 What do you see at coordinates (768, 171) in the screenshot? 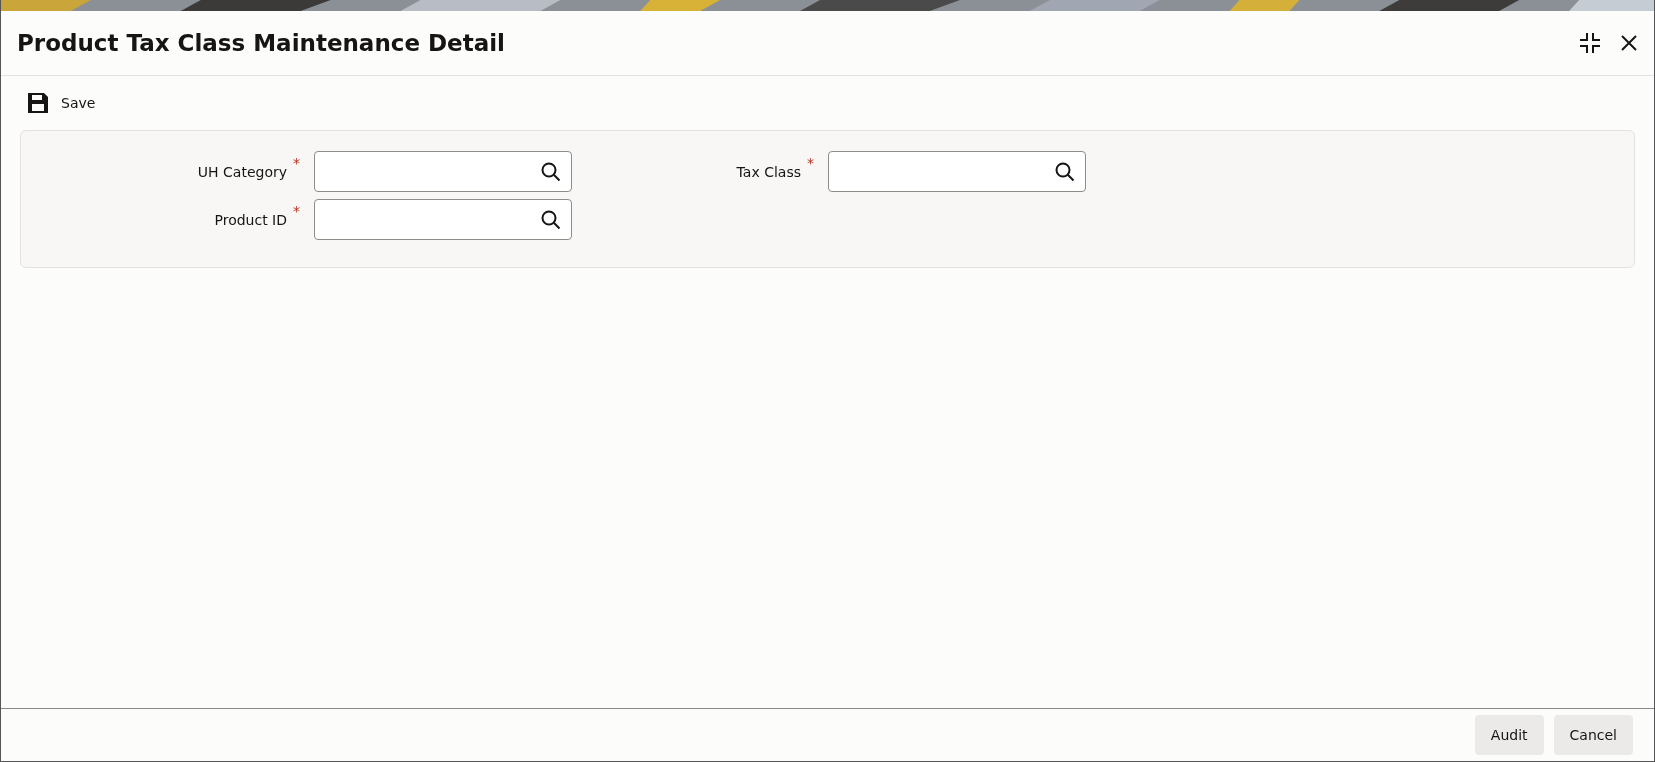
I see `field-label: Tax Class` at bounding box center [768, 171].